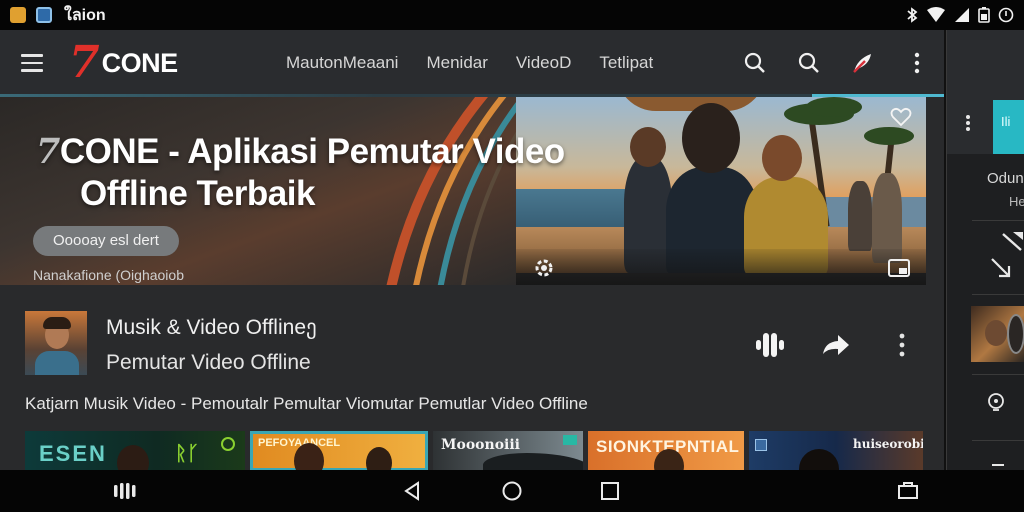 Image resolution: width=1024 pixels, height=512 pixels. What do you see at coordinates (770, 345) in the screenshot?
I see `audio-wave-icon` at bounding box center [770, 345].